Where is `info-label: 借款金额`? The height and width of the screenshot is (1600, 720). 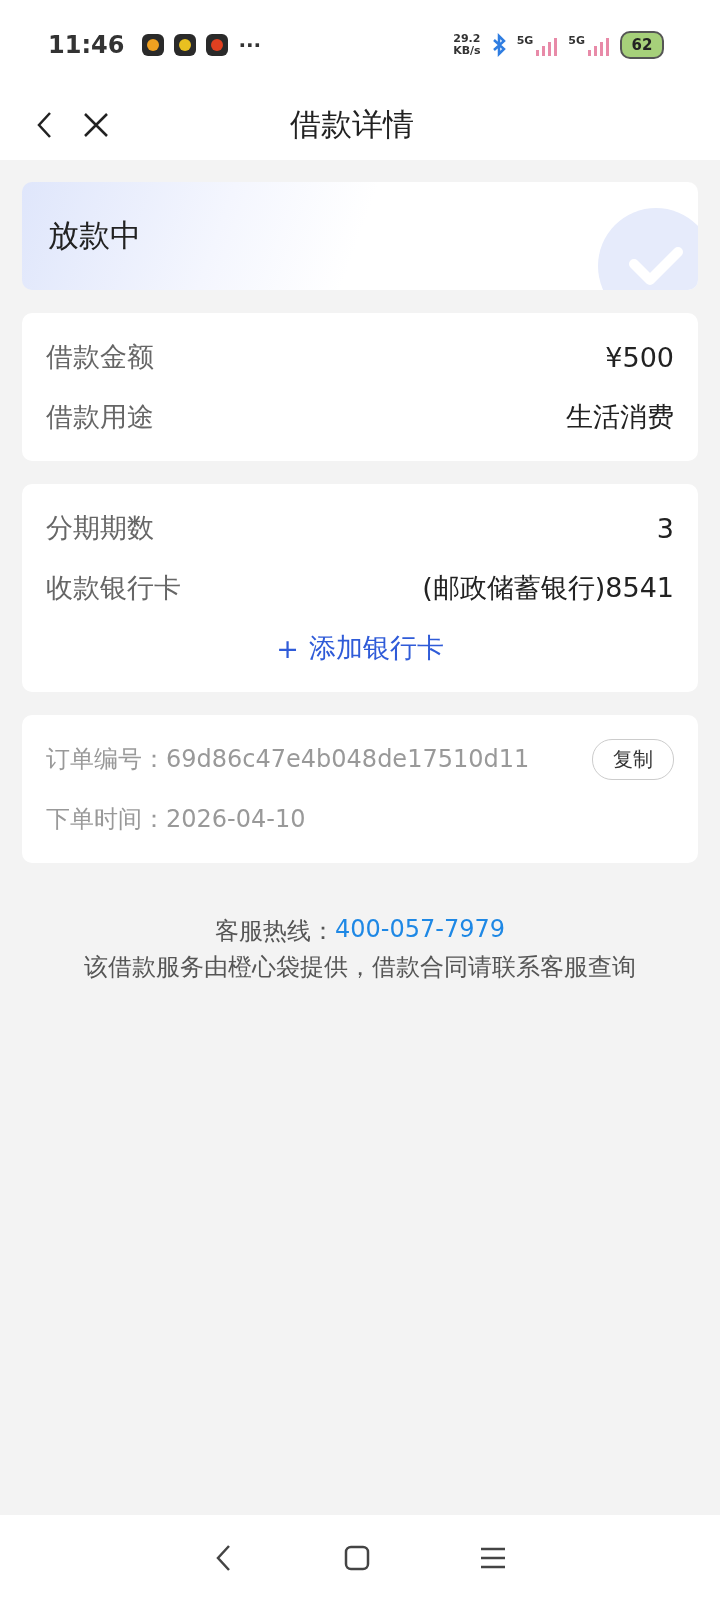 info-label: 借款金额 is located at coordinates (100, 357).